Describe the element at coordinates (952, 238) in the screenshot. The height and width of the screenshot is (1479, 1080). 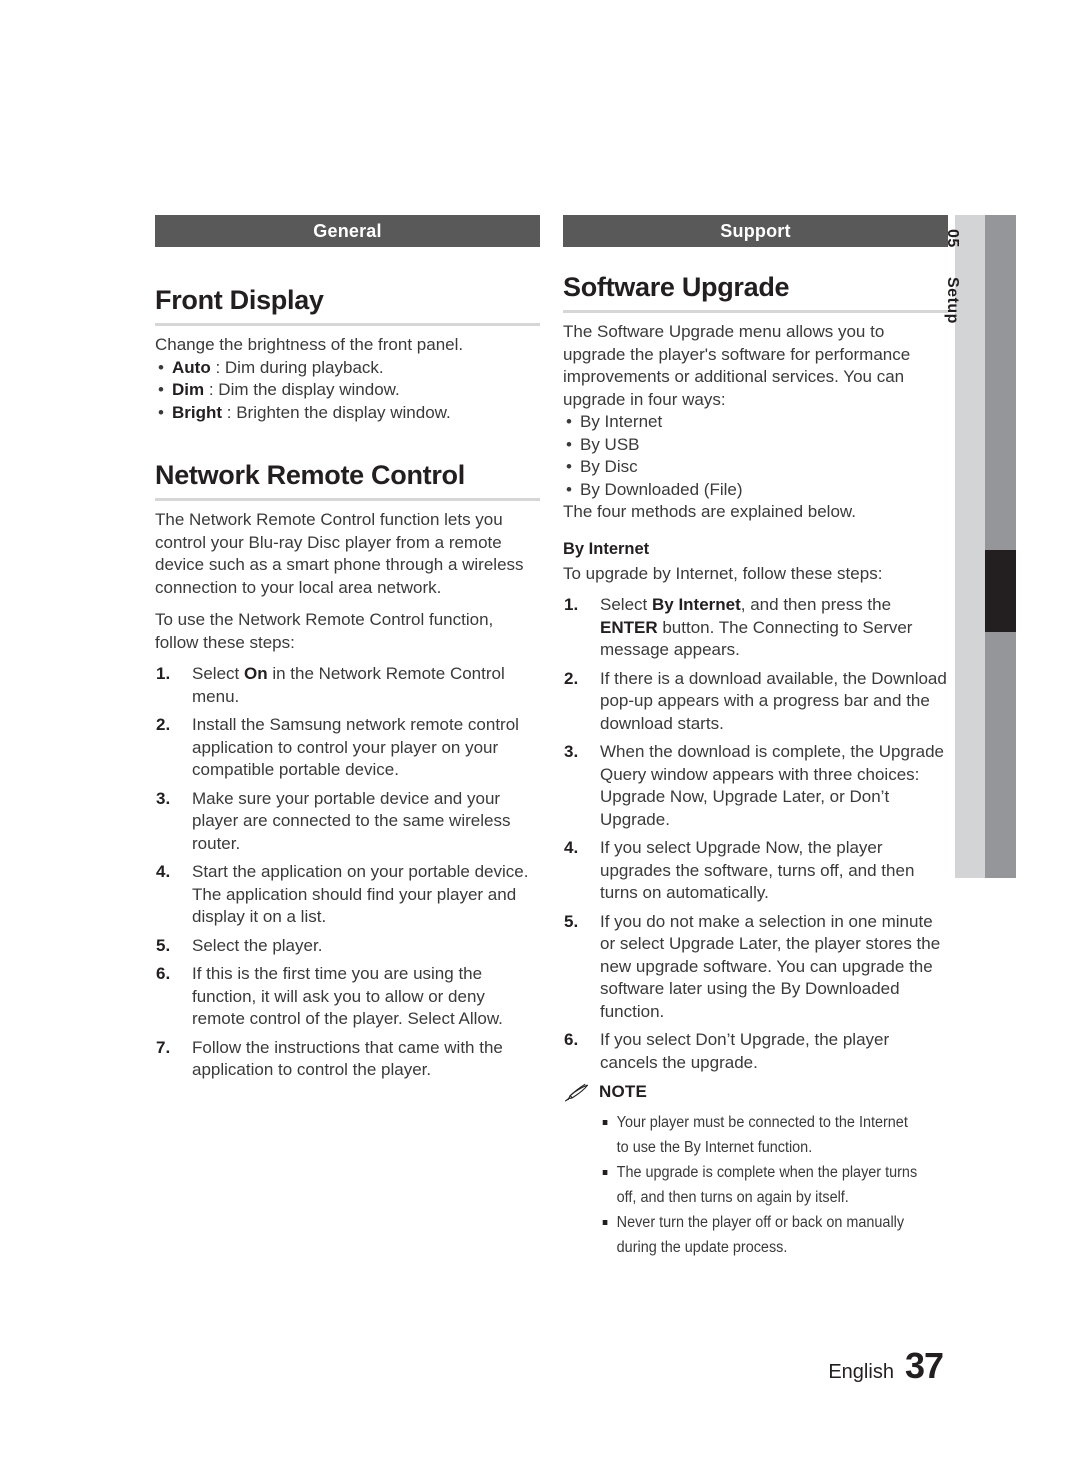
I see `side-tab-number: 05` at that location.